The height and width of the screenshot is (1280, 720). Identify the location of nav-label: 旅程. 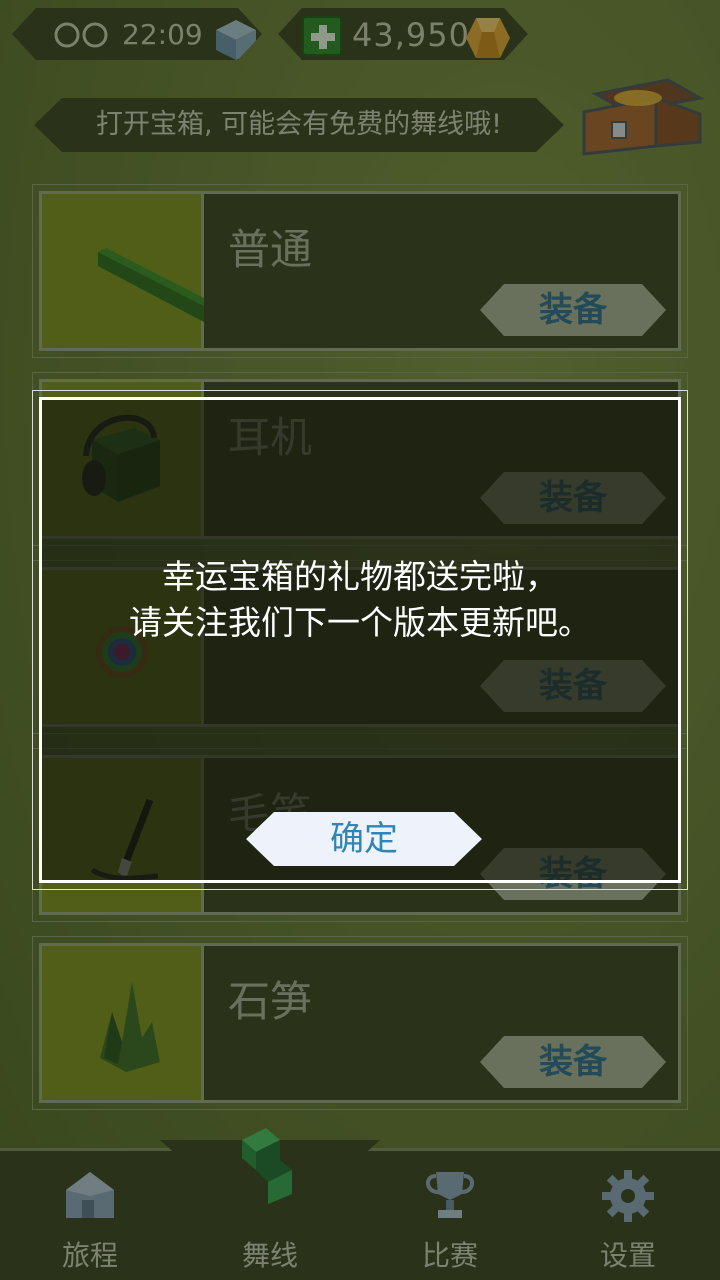
(89, 1255).